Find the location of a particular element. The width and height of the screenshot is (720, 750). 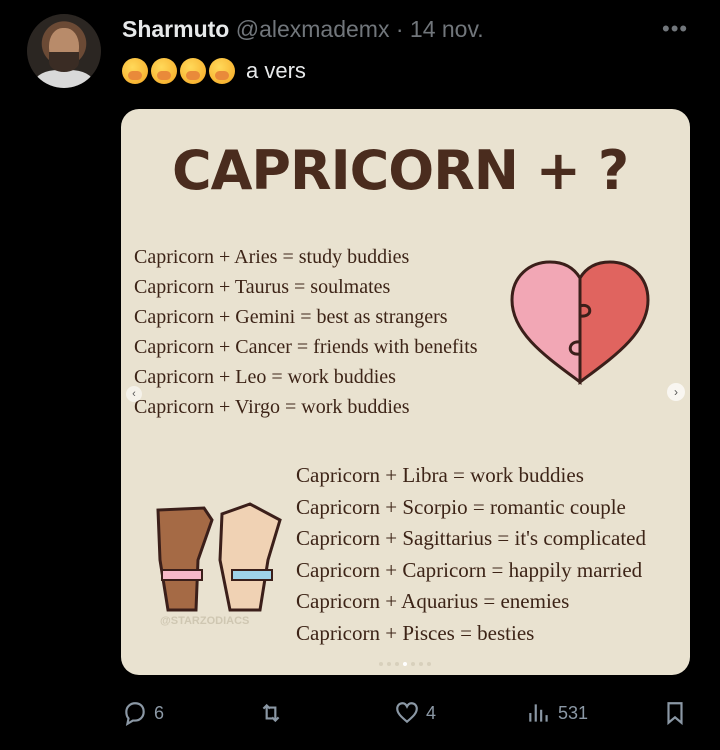

like-button: 4 is located at coordinates (415, 713).